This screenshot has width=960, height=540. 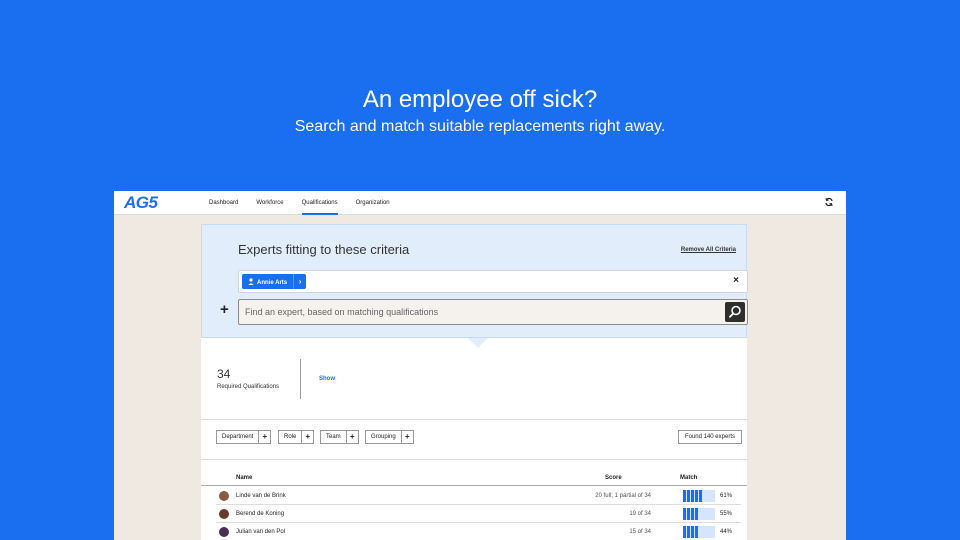 I want to click on filter-label: Grouping, so click(x=383, y=437).